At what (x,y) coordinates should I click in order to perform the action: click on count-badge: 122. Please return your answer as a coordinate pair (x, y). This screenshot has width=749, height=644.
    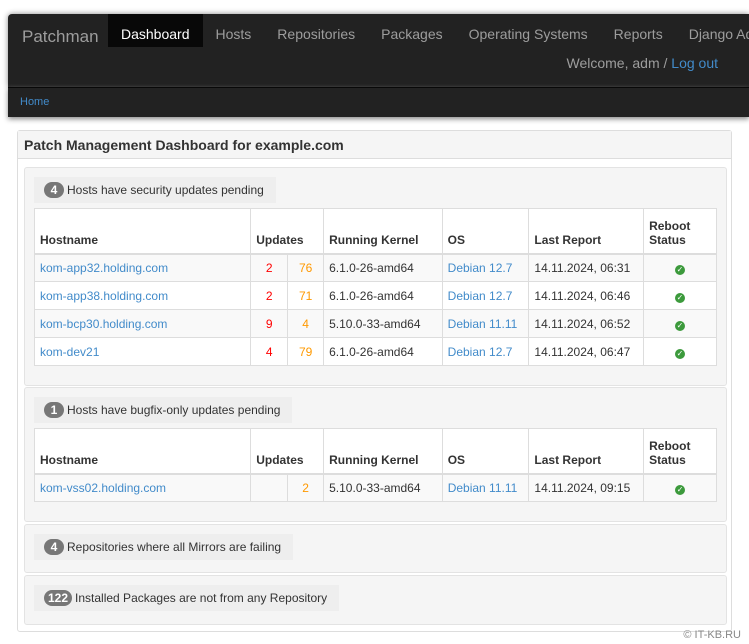
    Looking at the image, I should click on (58, 598).